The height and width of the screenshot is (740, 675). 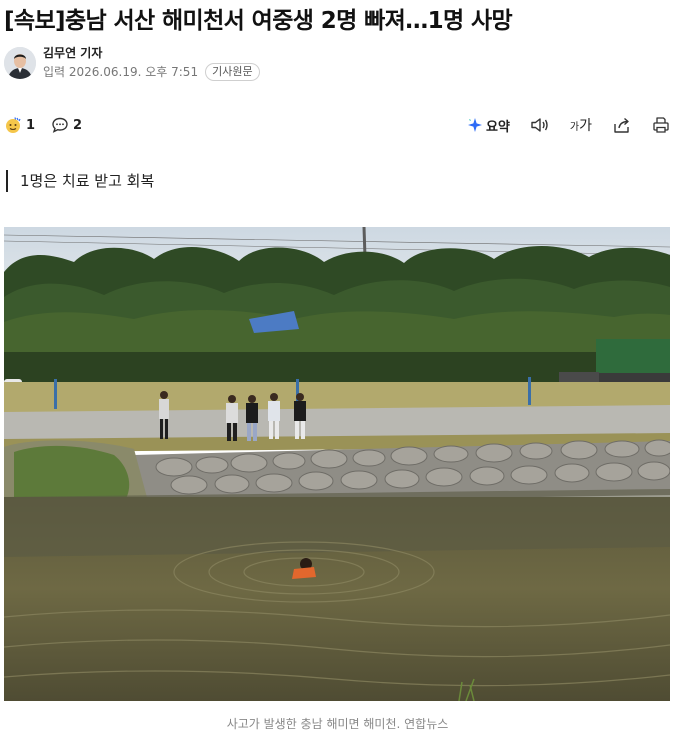 What do you see at coordinates (31, 125) in the screenshot?
I see `reaction-count: 1` at bounding box center [31, 125].